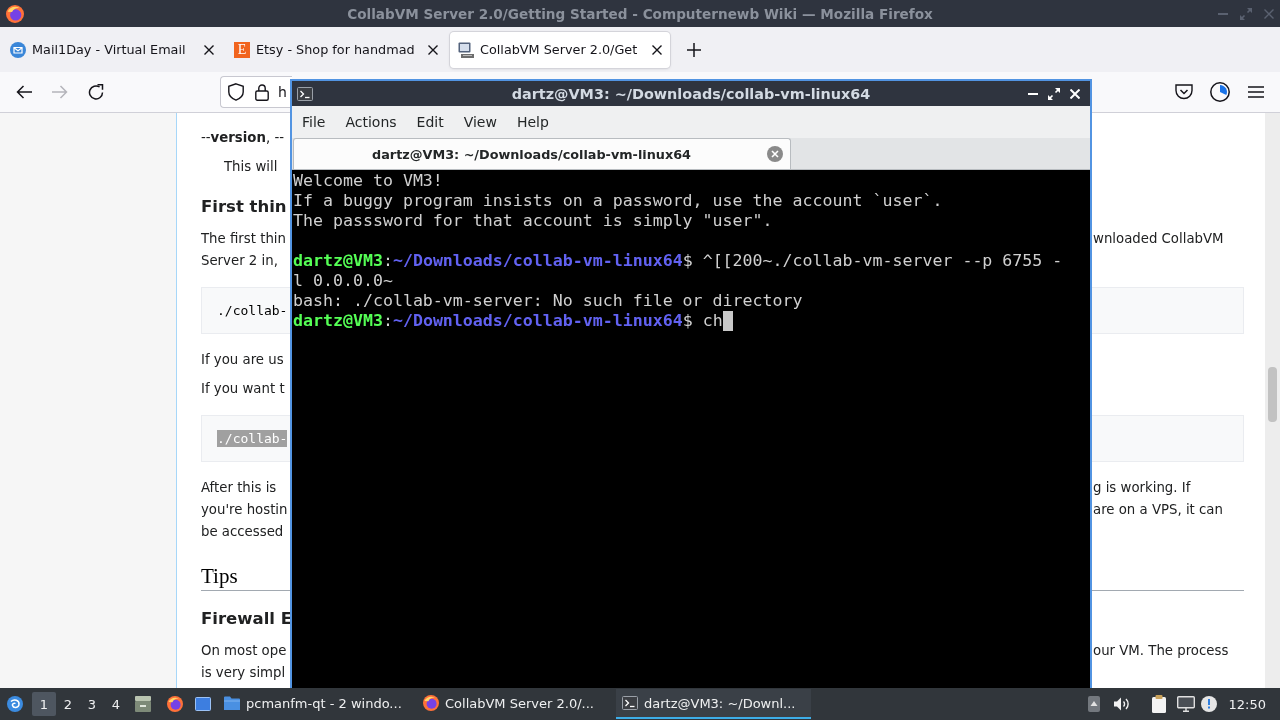 The width and height of the screenshot is (1280, 720). Describe the element at coordinates (242, 49) in the screenshot. I see `favicon: E` at that location.